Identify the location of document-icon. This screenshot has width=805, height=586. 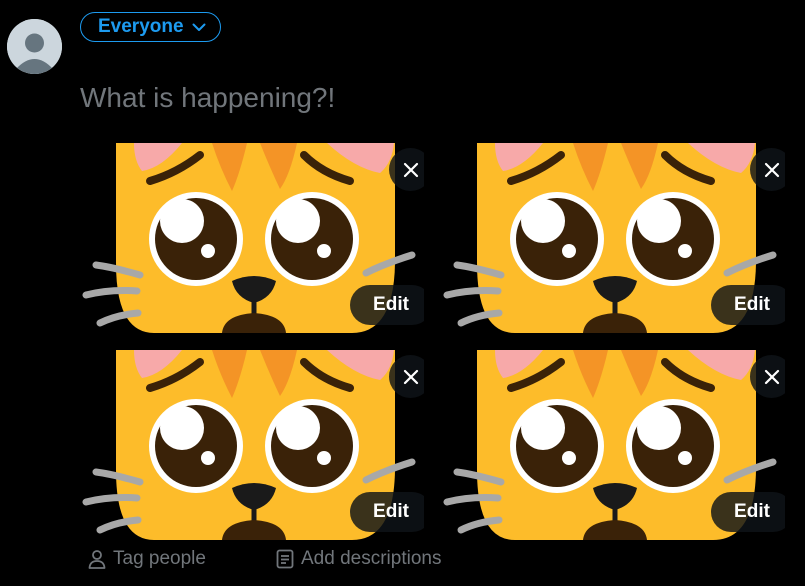
(285, 559).